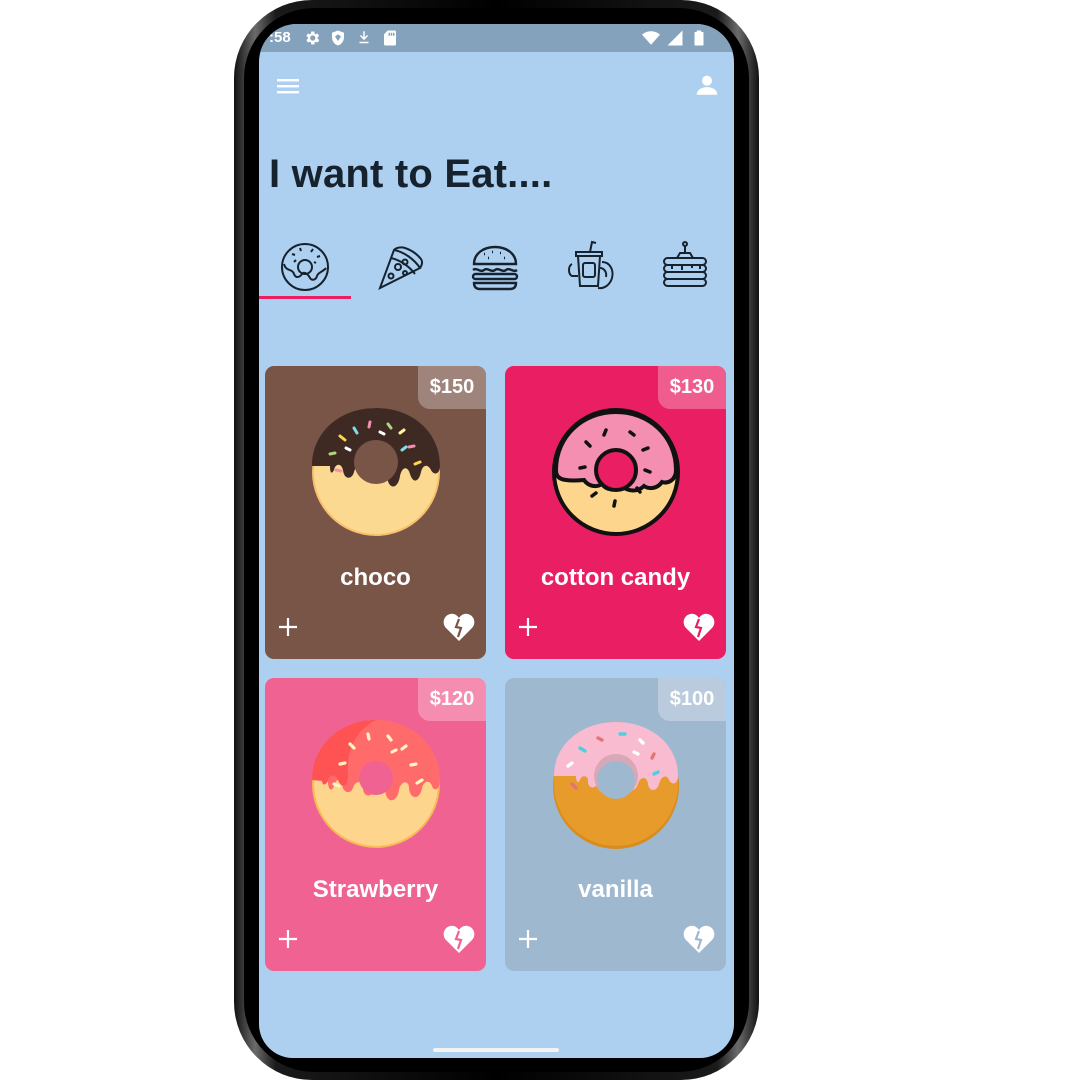 The height and width of the screenshot is (1080, 1080). What do you see at coordinates (305, 297) in the screenshot?
I see `selected-tab-indicator` at bounding box center [305, 297].